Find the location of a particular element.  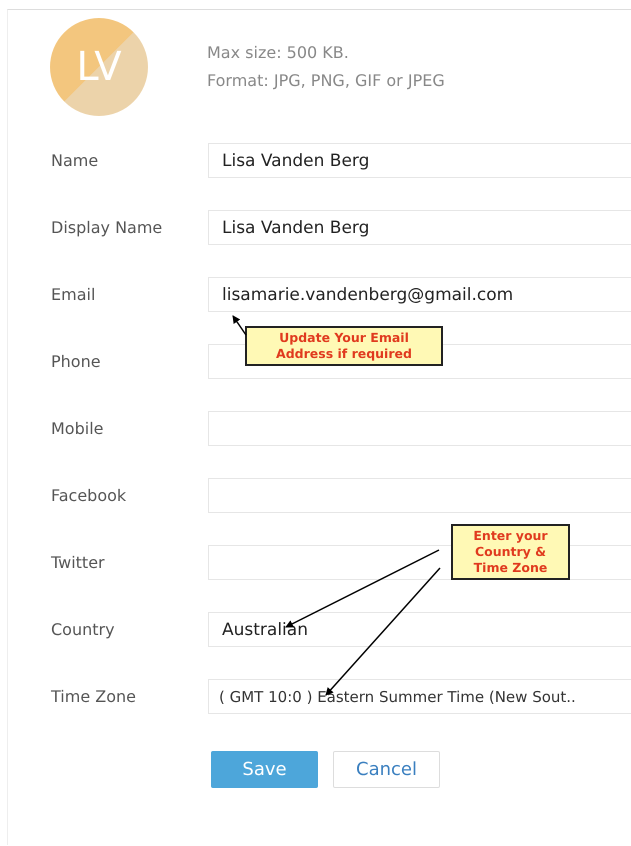

avatar: LV is located at coordinates (99, 67).